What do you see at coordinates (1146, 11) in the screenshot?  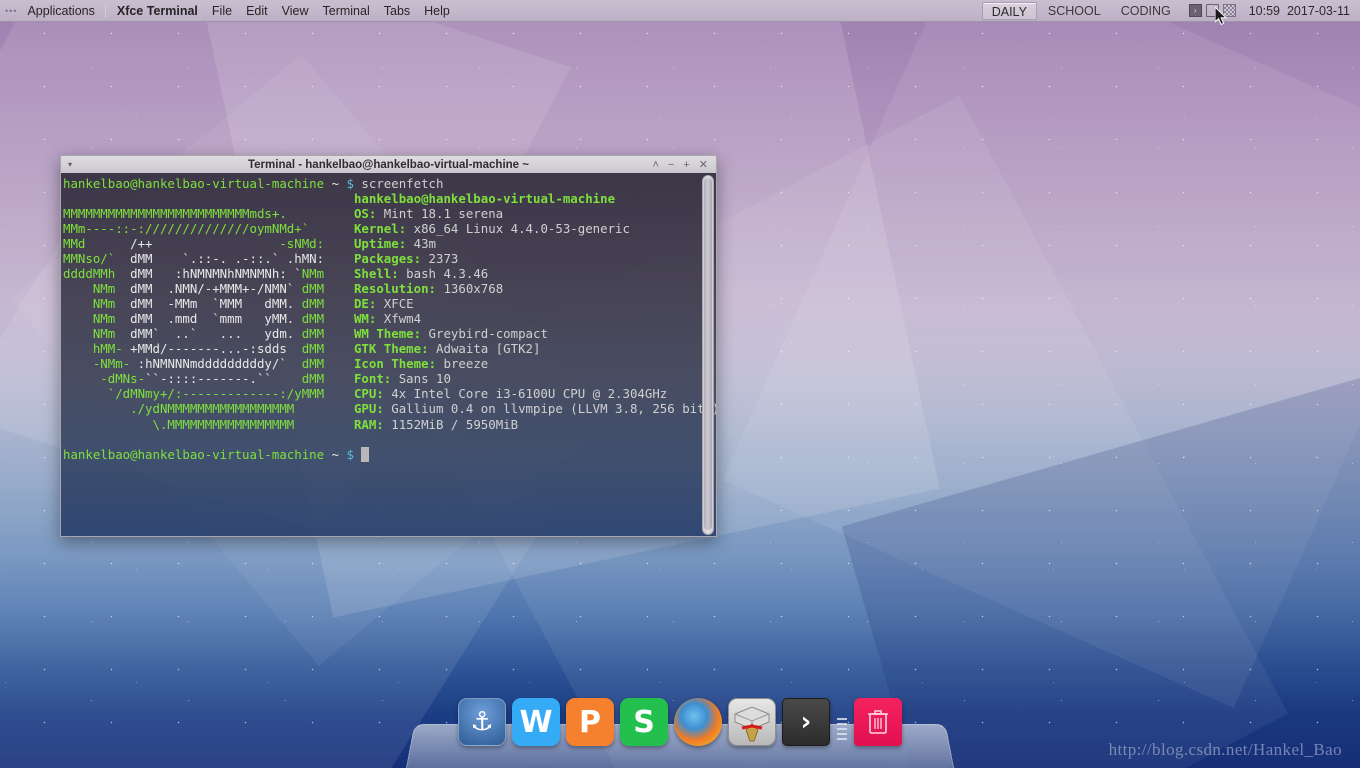 I see `workspace-coding: CODING` at bounding box center [1146, 11].